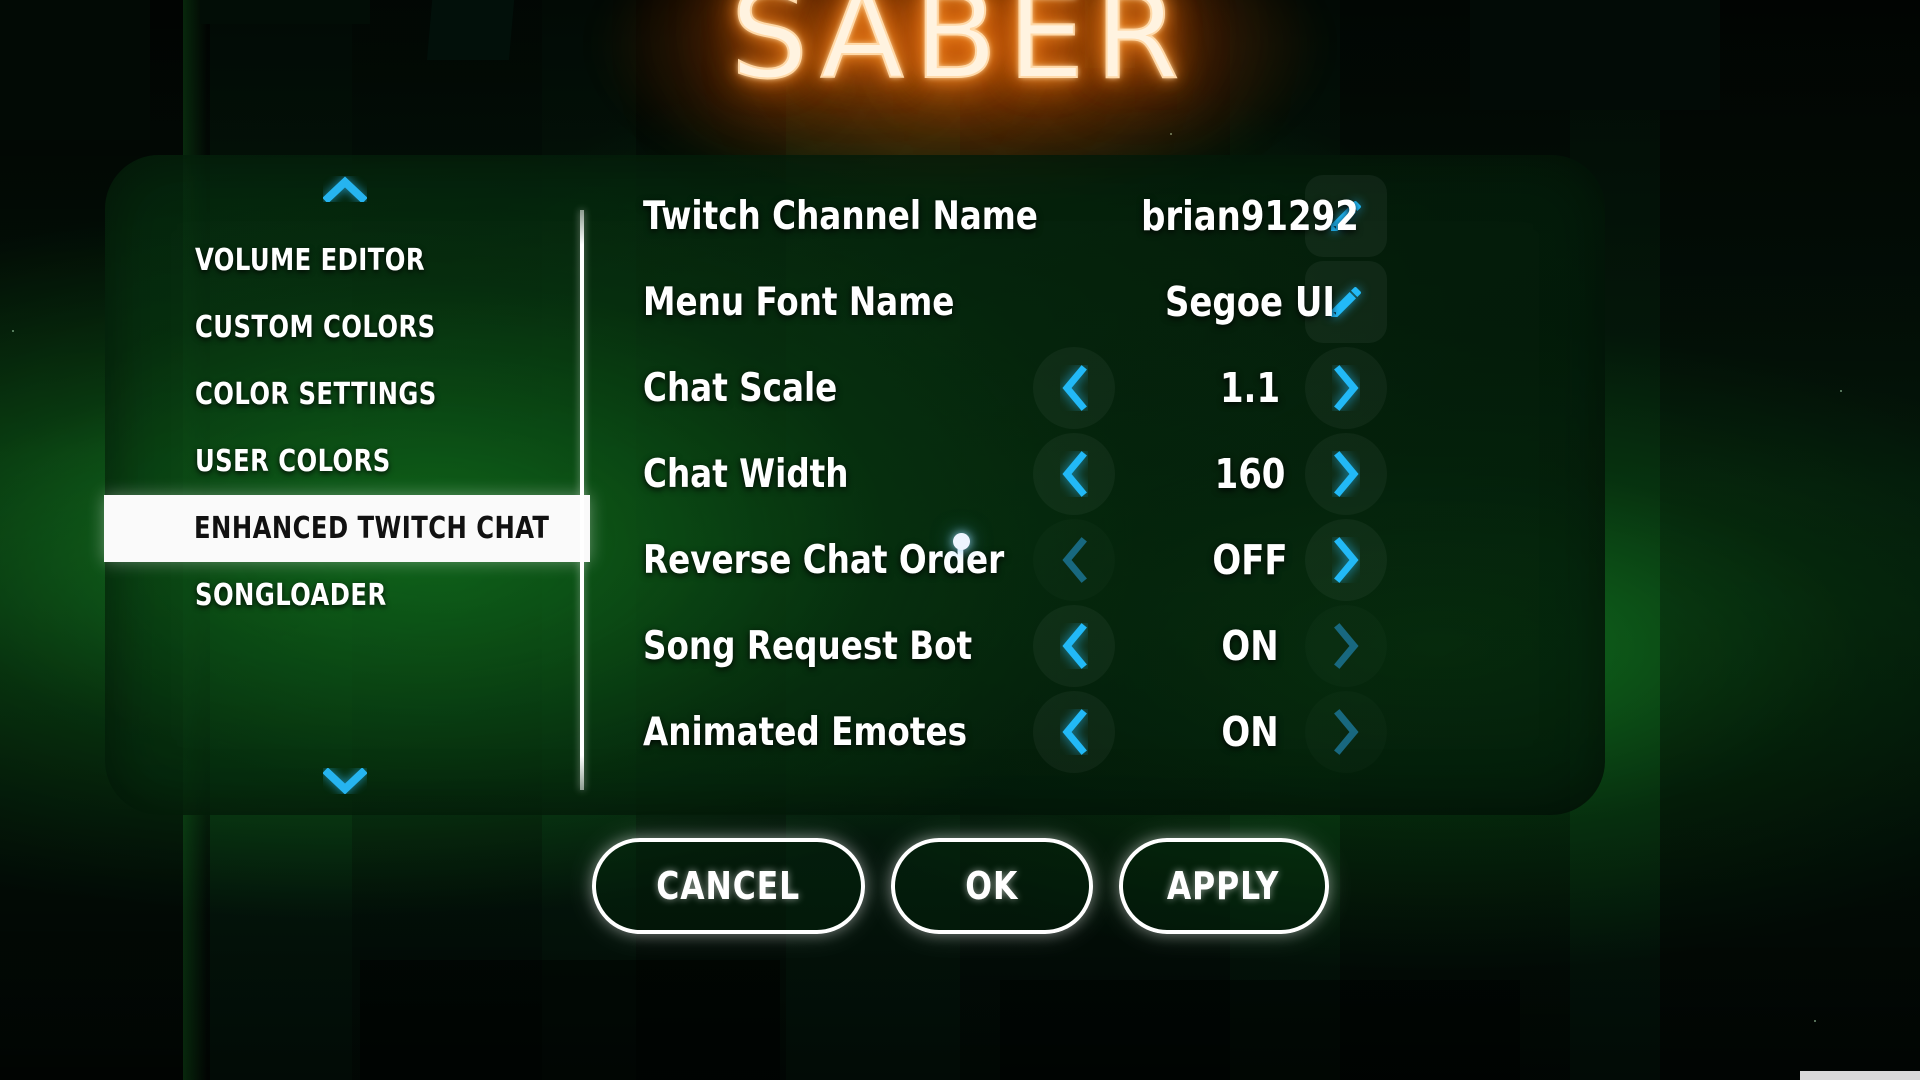 Image resolution: width=1920 pixels, height=1080 pixels. I want to click on apply-button-label: APPLY, so click(1223, 886).